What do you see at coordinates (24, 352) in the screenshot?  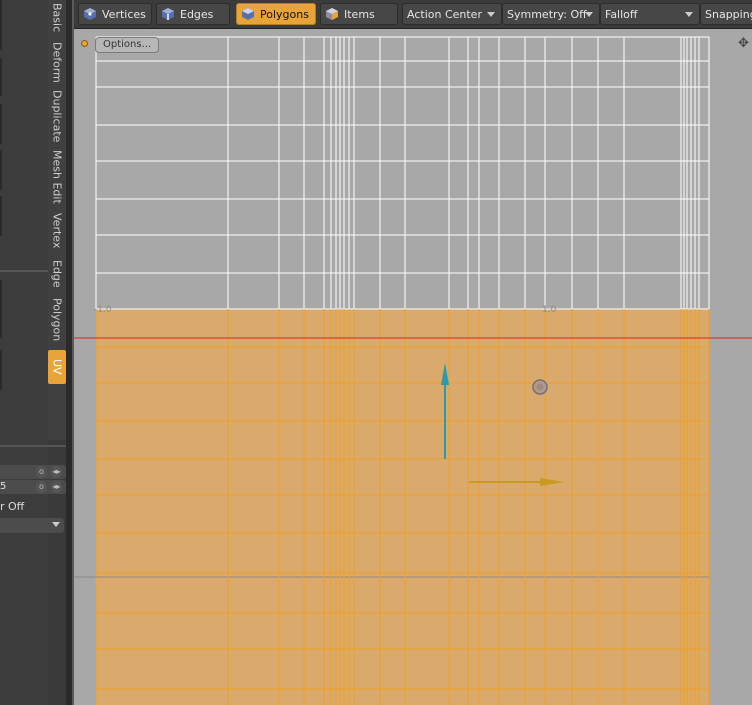 I see `tool-properties-panel` at bounding box center [24, 352].